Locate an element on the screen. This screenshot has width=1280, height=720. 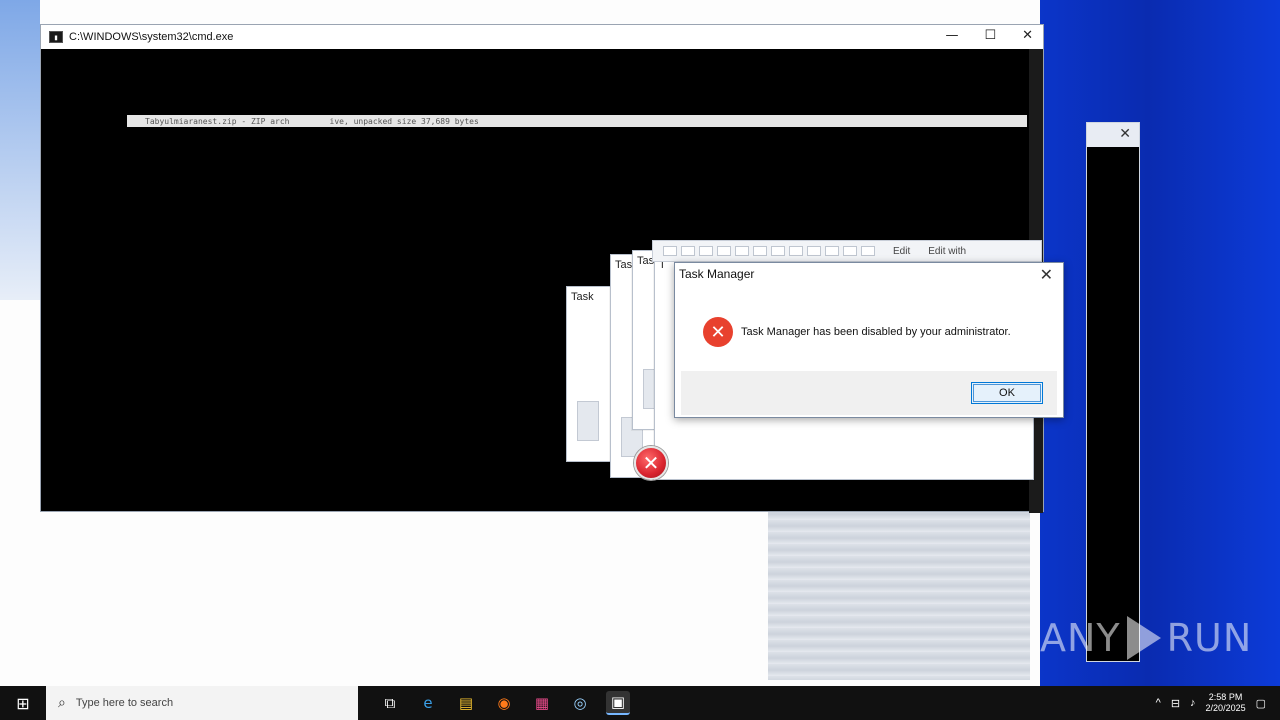
toolbar-cells is located at coordinates (769, 251).